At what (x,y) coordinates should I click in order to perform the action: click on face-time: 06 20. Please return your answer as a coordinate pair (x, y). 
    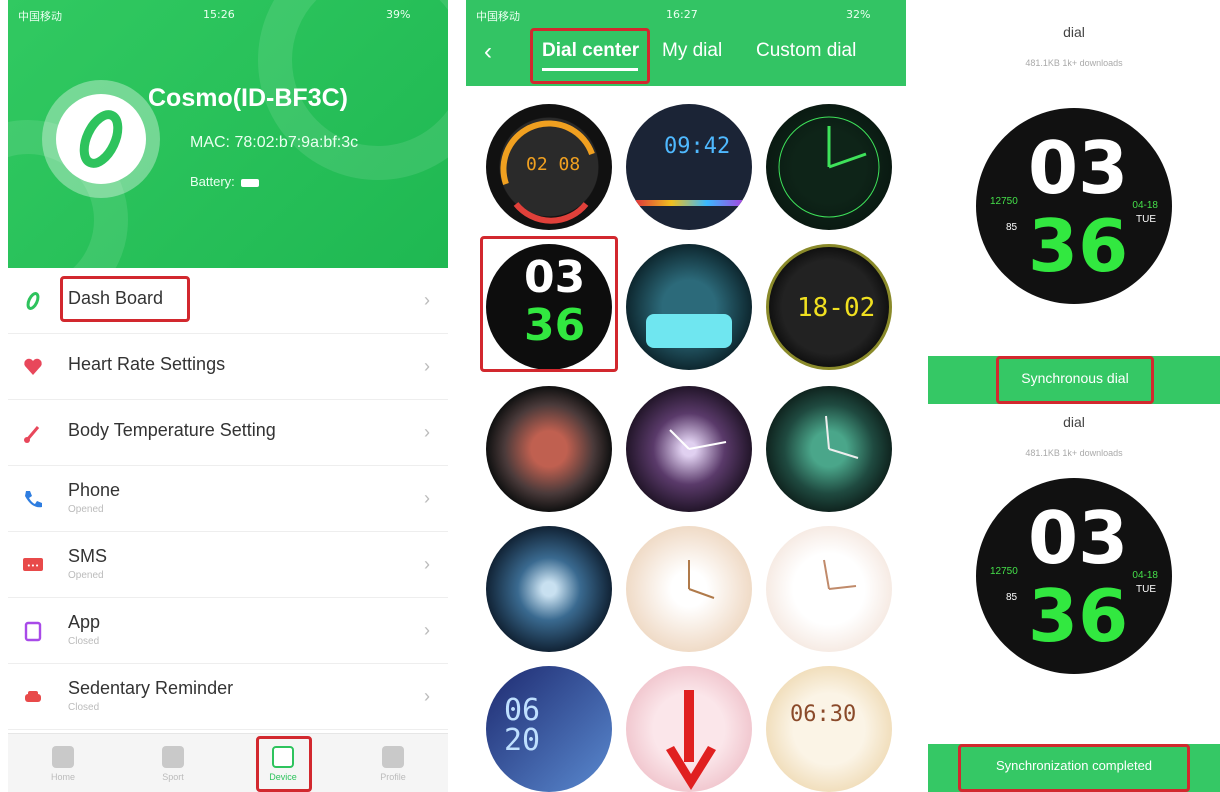
    Looking at the image, I should click on (522, 725).